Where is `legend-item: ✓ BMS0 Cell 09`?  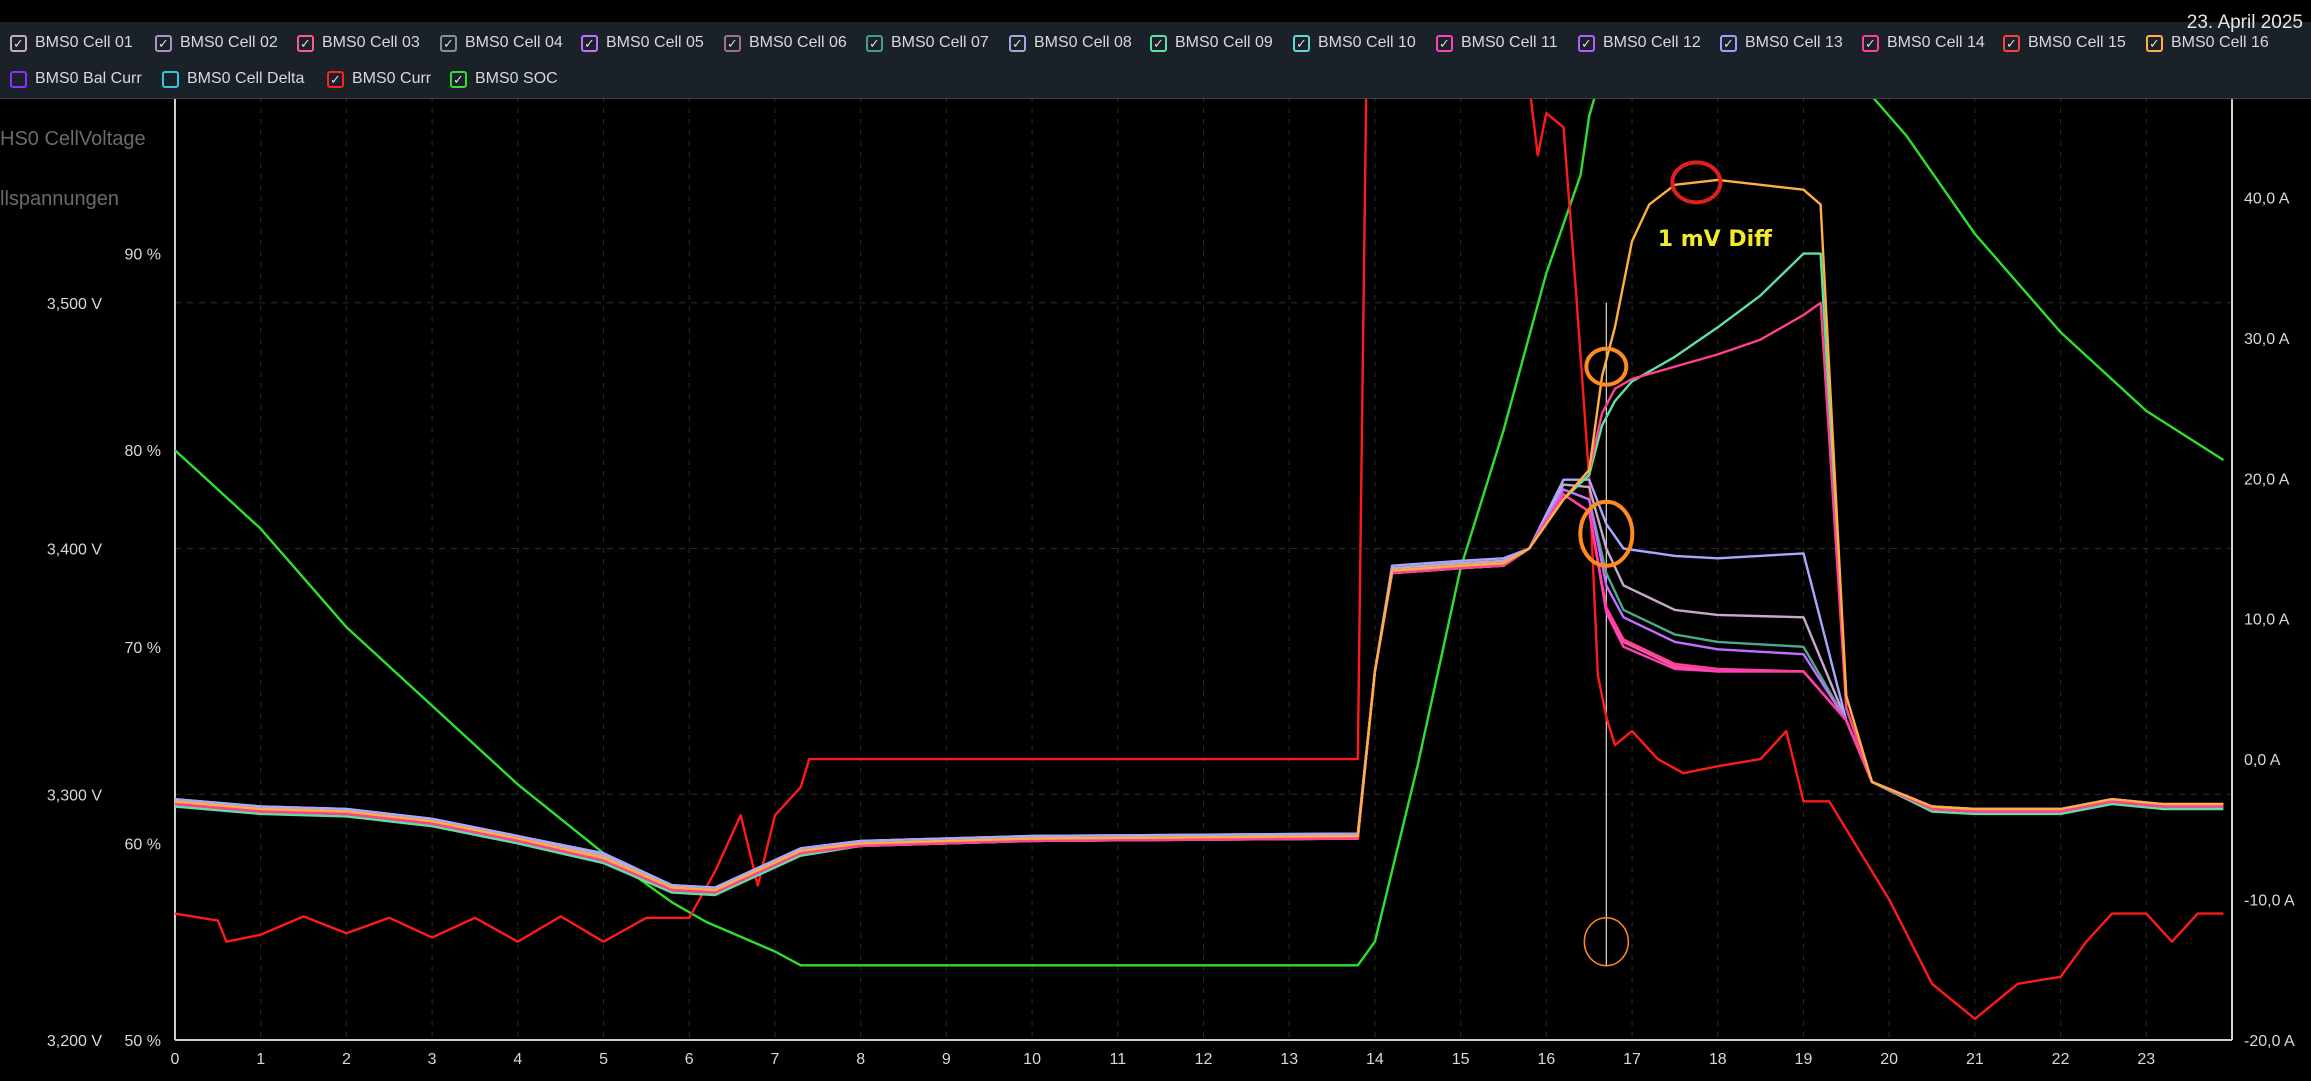
legend-item: ✓ BMS0 Cell 09 is located at coordinates (1211, 43).